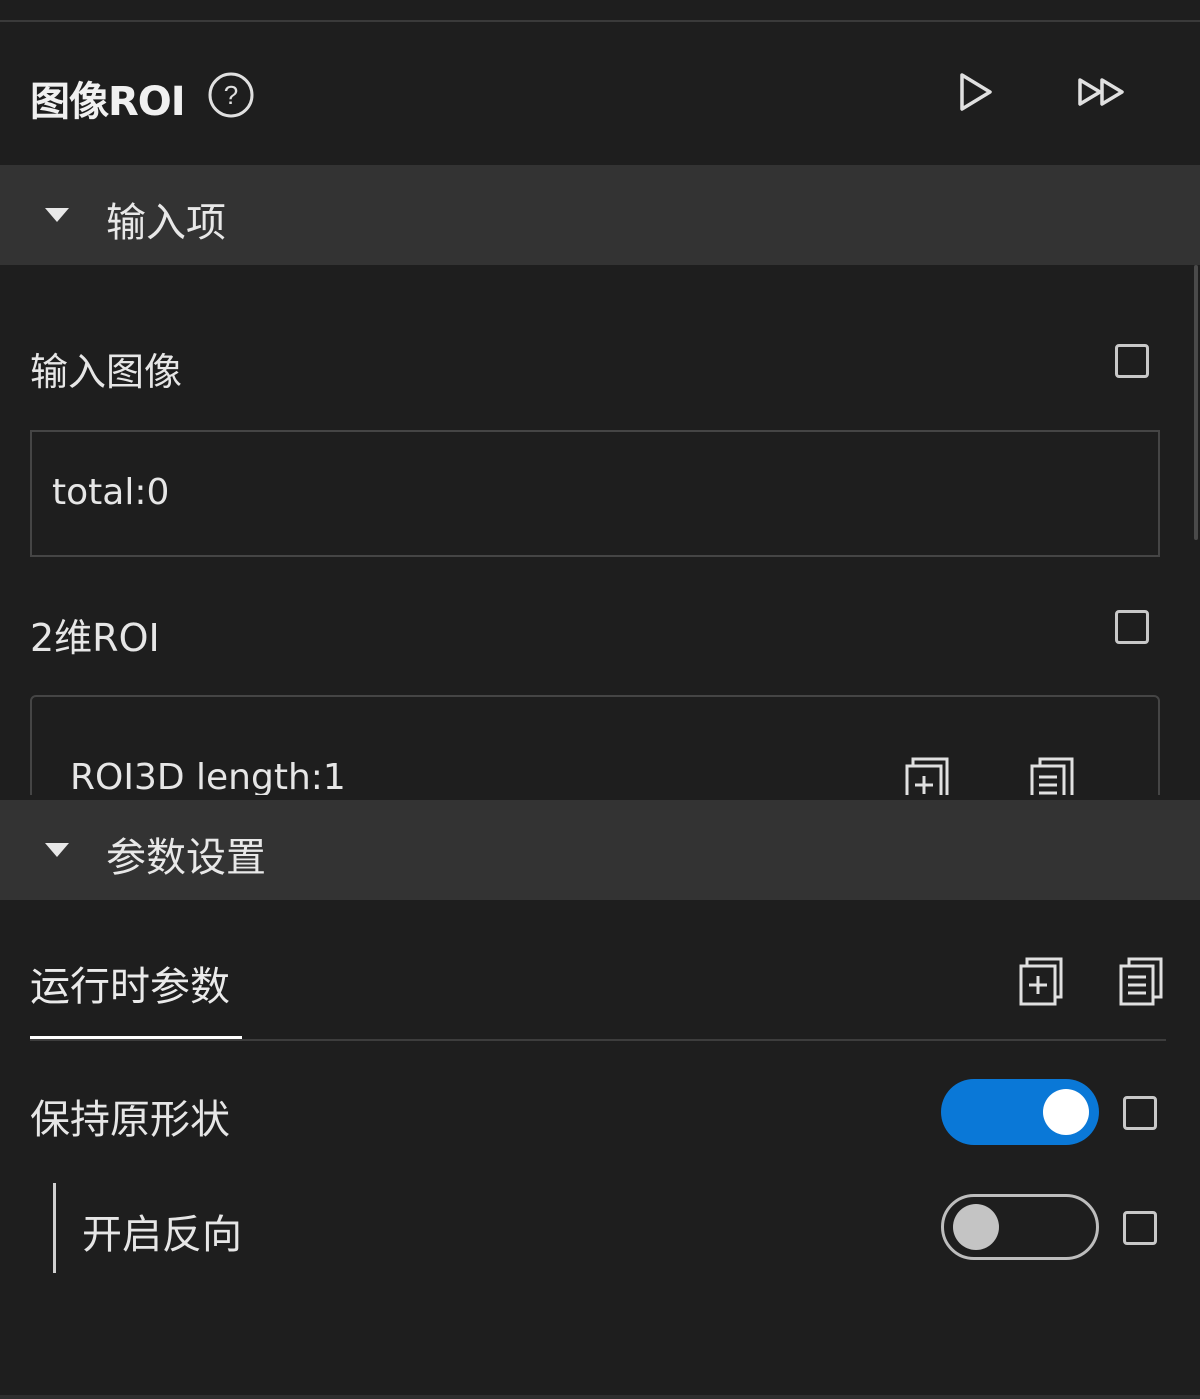  Describe the element at coordinates (600, 93) in the screenshot. I see `panel-header: 图像ROI ?` at that location.